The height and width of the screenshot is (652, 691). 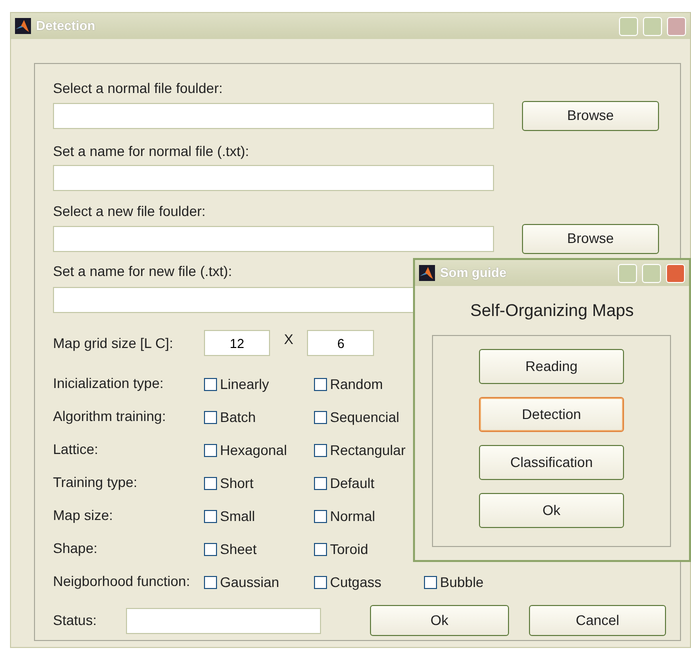 What do you see at coordinates (76, 449) in the screenshot?
I see `option-label: Lattice:` at bounding box center [76, 449].